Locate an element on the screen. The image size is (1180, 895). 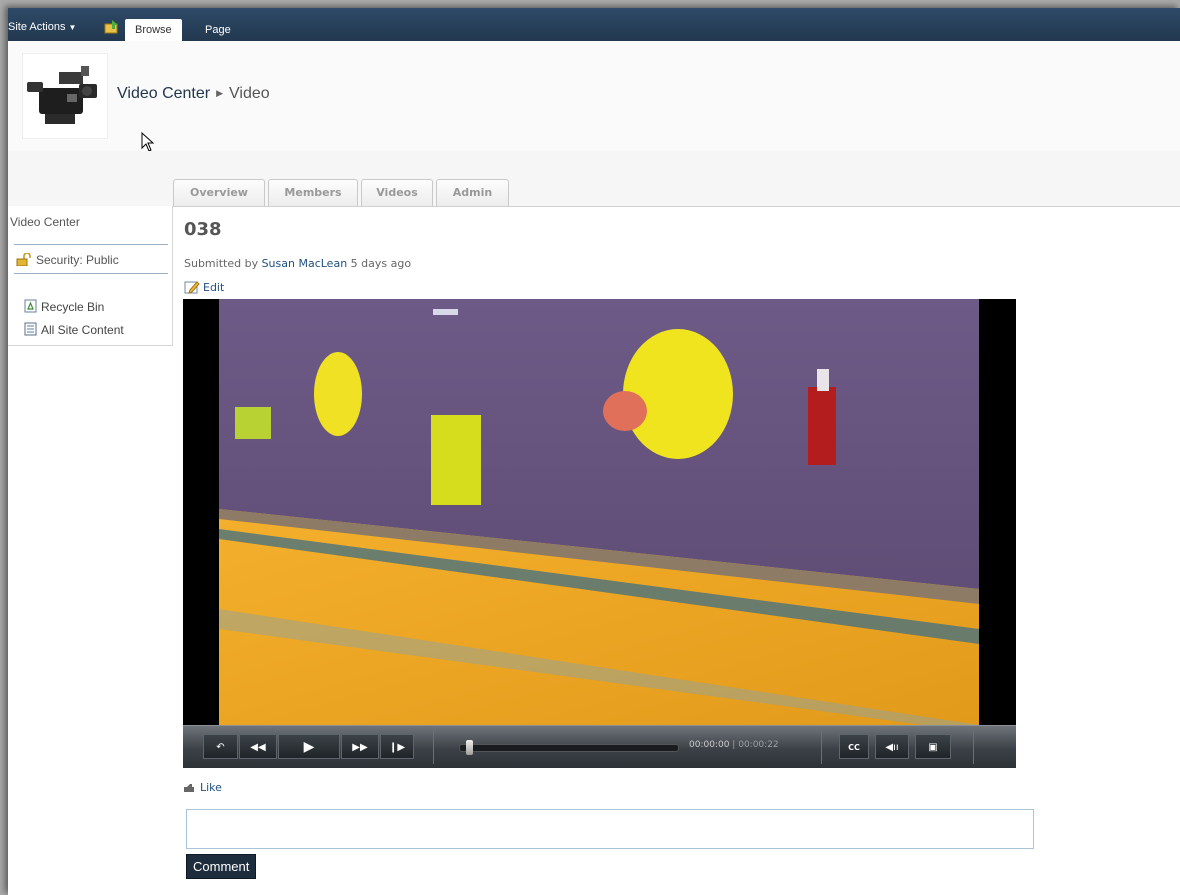
next-frame-button: ❙▶ is located at coordinates (397, 746).